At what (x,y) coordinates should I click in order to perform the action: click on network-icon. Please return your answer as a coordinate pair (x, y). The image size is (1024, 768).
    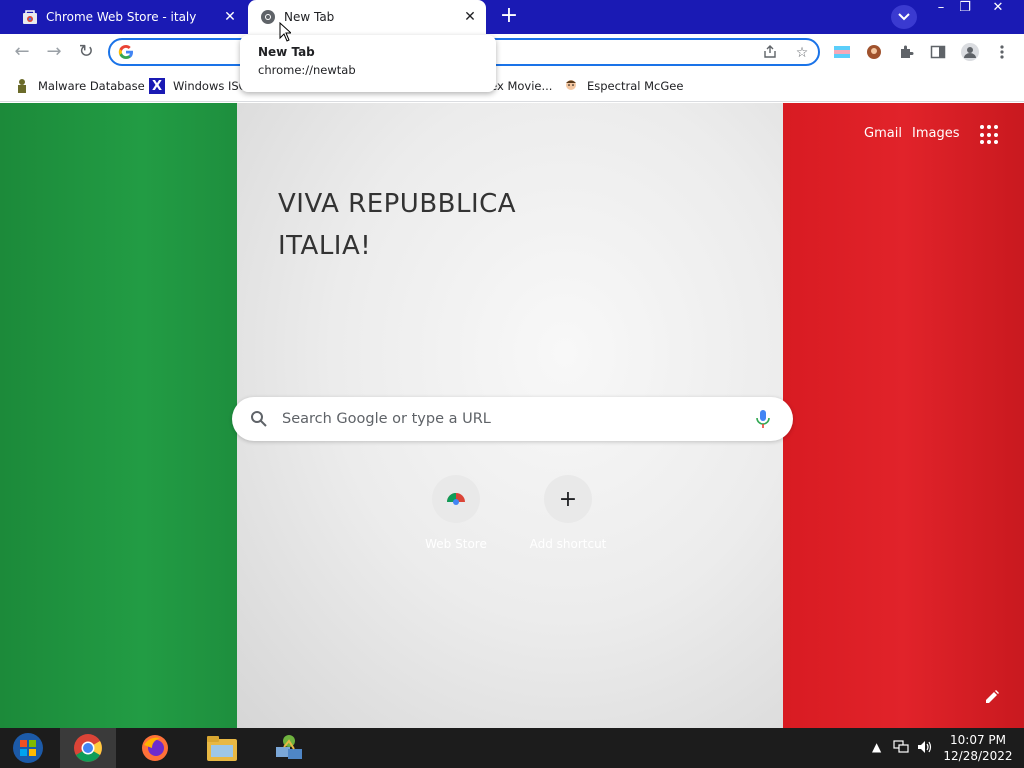
    Looking at the image, I should click on (901, 748).